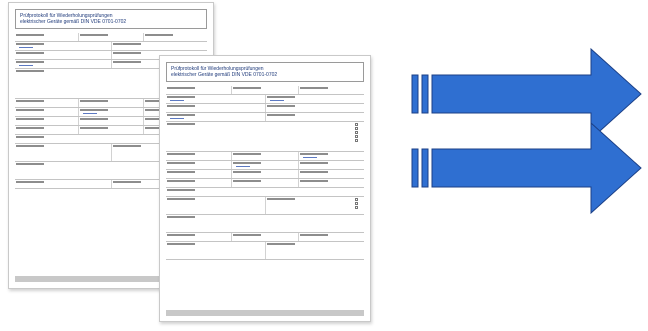  What do you see at coordinates (527, 176) in the screenshot?
I see `arrow-right-icon` at bounding box center [527, 176].